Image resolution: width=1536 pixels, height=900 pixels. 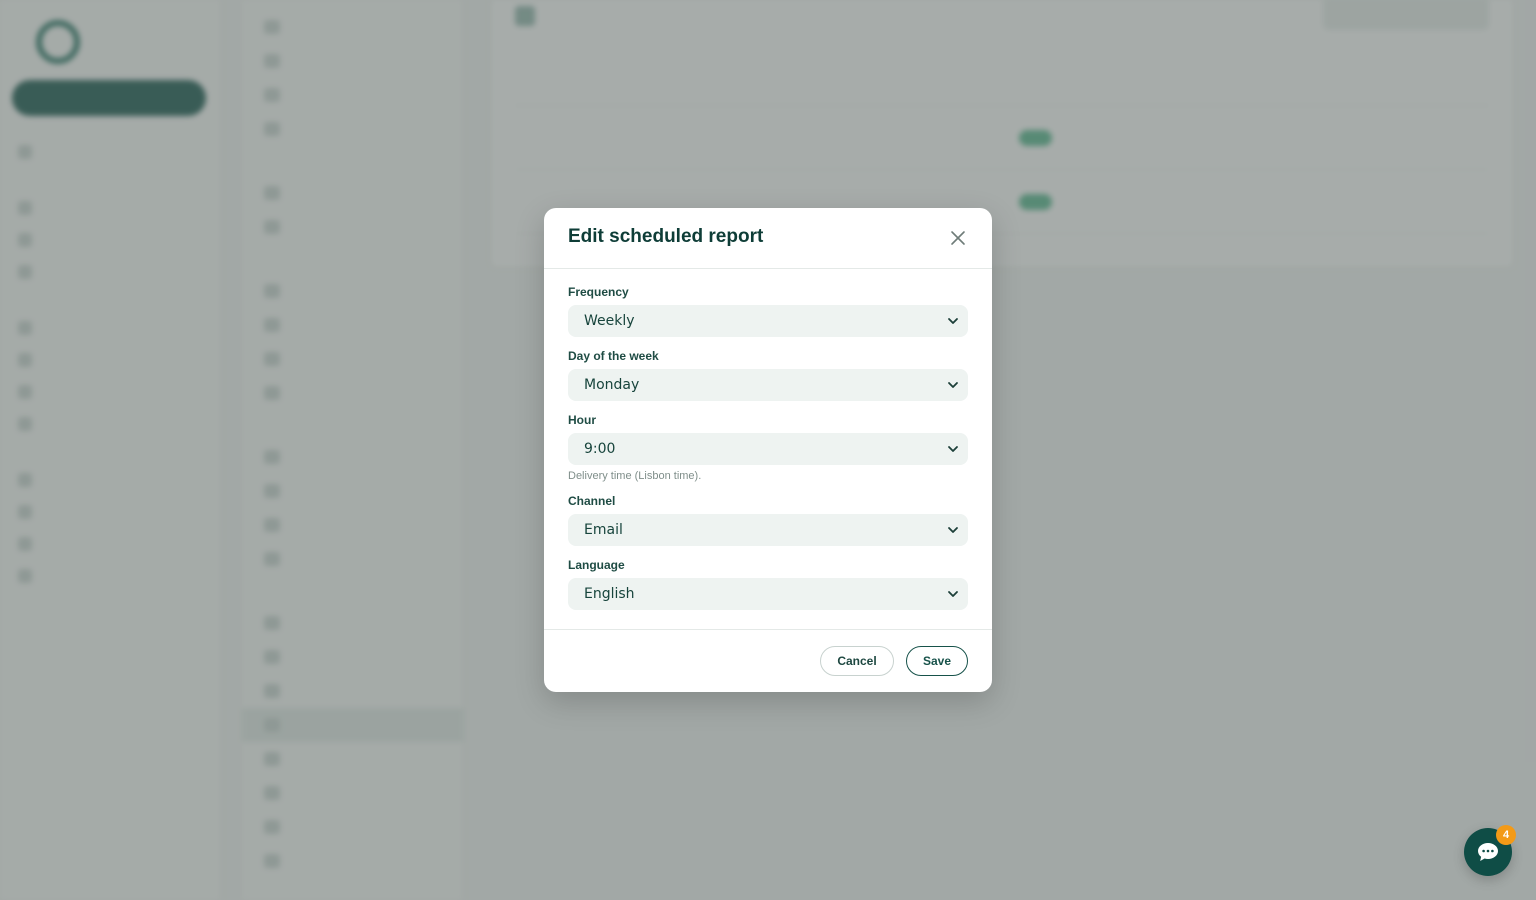 I want to click on day-of-week-field: Day of the week Monday, so click(x=768, y=375).